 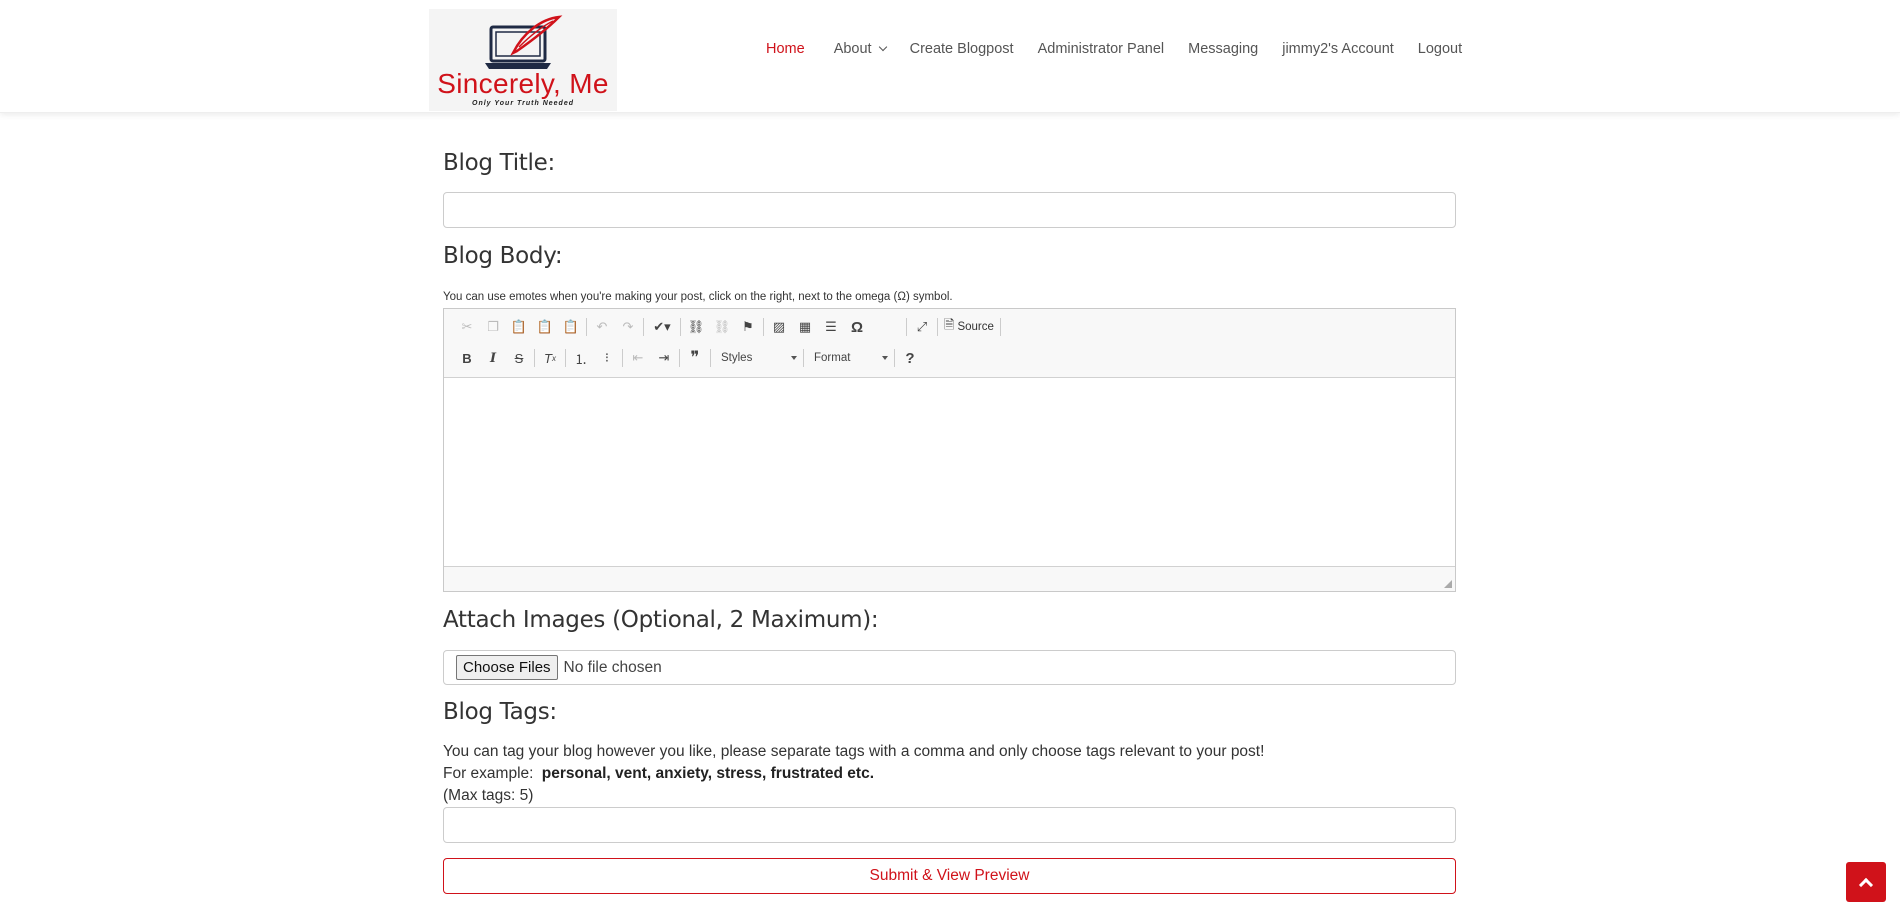 What do you see at coordinates (949, 876) in the screenshot?
I see `submit-preview-button: Submit & View Preview` at bounding box center [949, 876].